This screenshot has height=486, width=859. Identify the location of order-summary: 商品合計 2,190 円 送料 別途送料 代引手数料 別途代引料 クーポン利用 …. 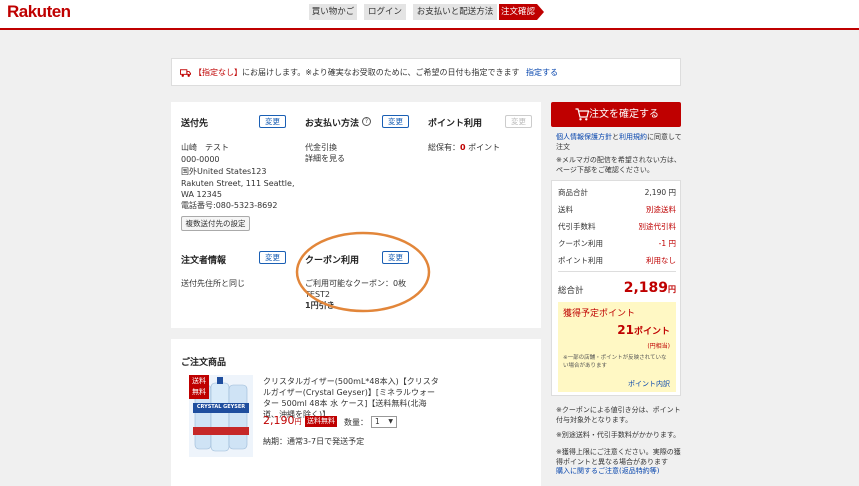
(616, 288).